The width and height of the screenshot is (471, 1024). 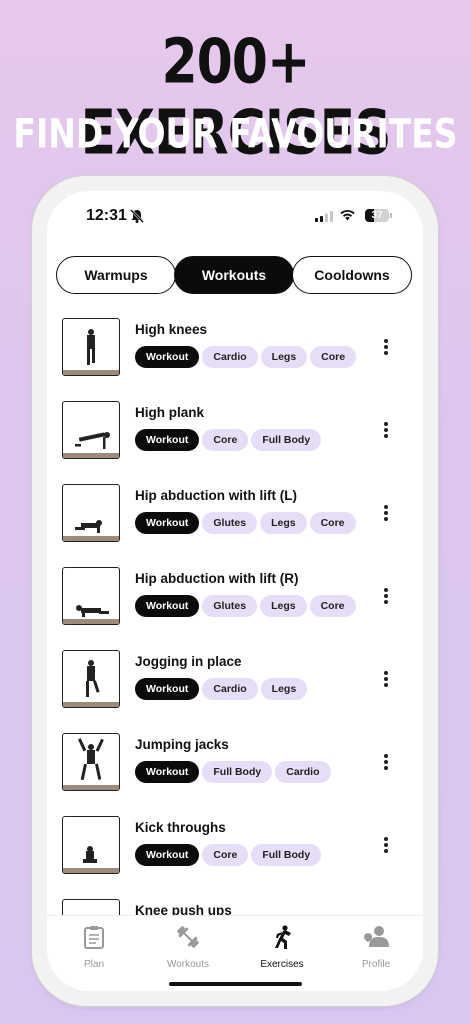 I want to click on battery-percent: 37, so click(x=377, y=215).